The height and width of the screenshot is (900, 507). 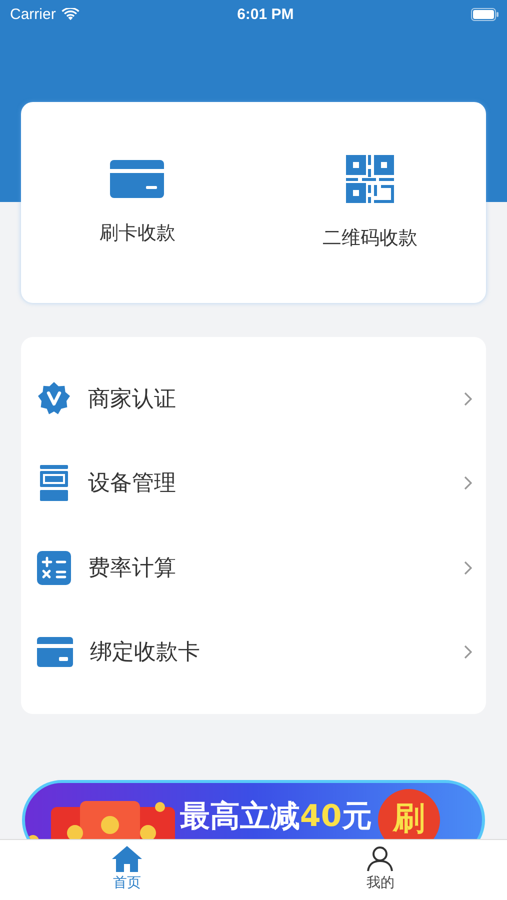 What do you see at coordinates (485, 14) in the screenshot?
I see `battery-icon` at bounding box center [485, 14].